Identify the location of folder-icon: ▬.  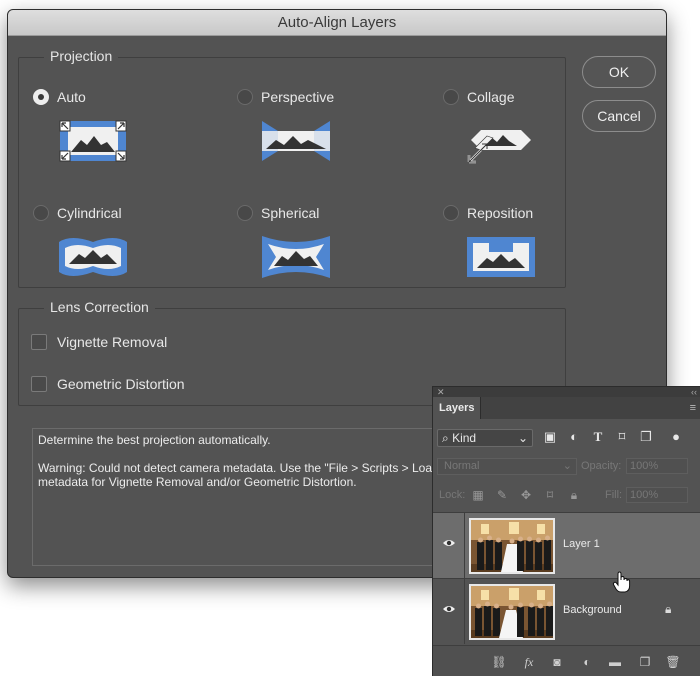
(615, 662).